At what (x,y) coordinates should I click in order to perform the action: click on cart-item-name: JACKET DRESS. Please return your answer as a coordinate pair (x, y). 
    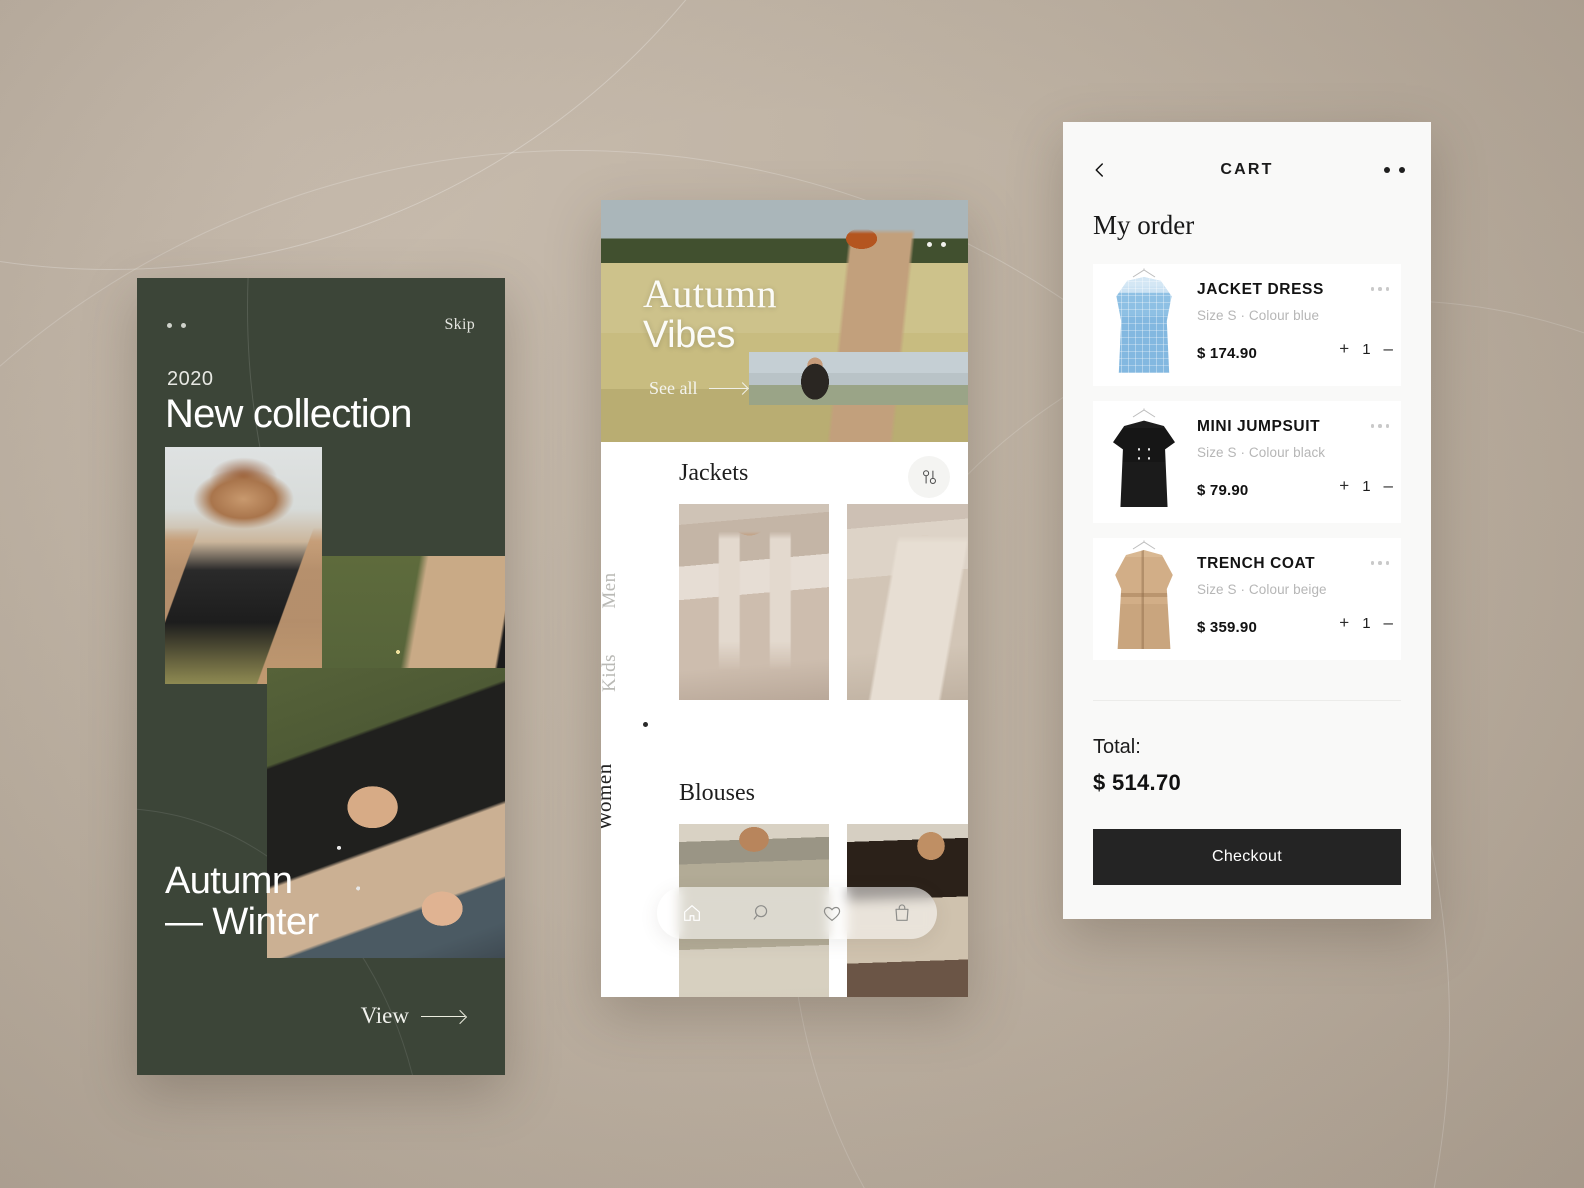
    Looking at the image, I should click on (1260, 289).